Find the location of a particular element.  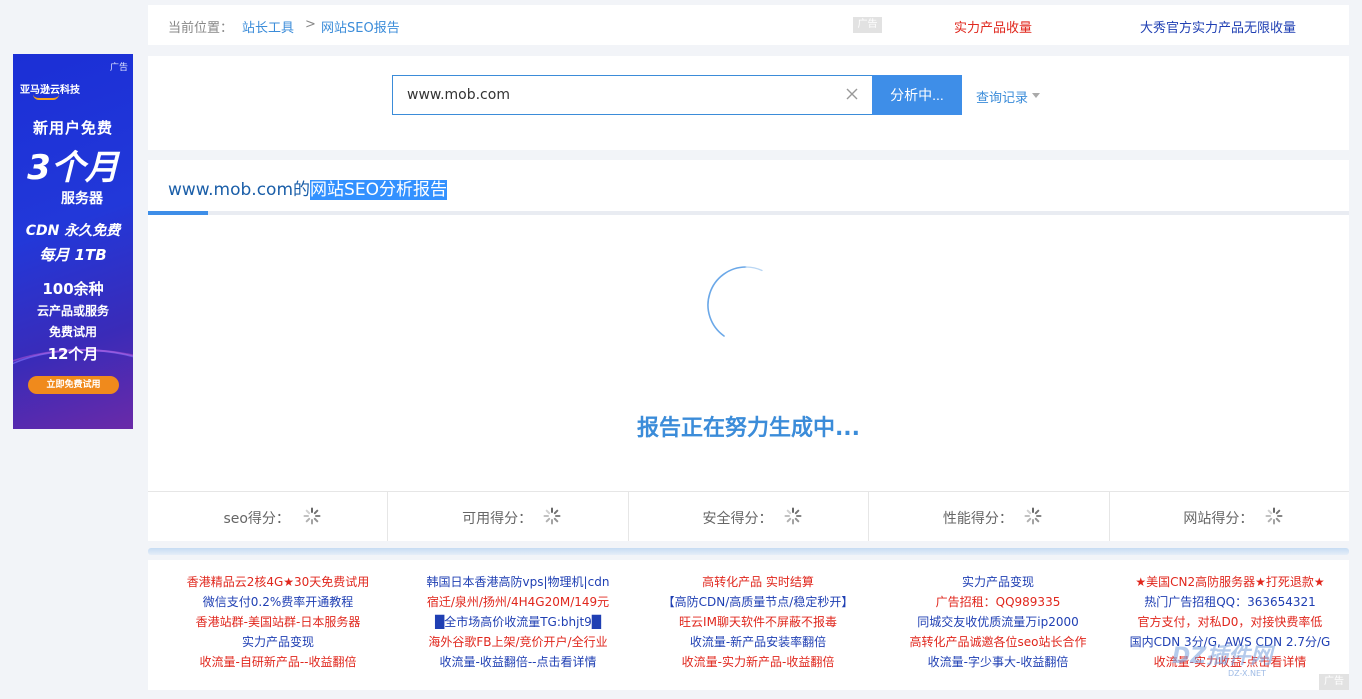

score-label: seo得分： is located at coordinates (256, 519).